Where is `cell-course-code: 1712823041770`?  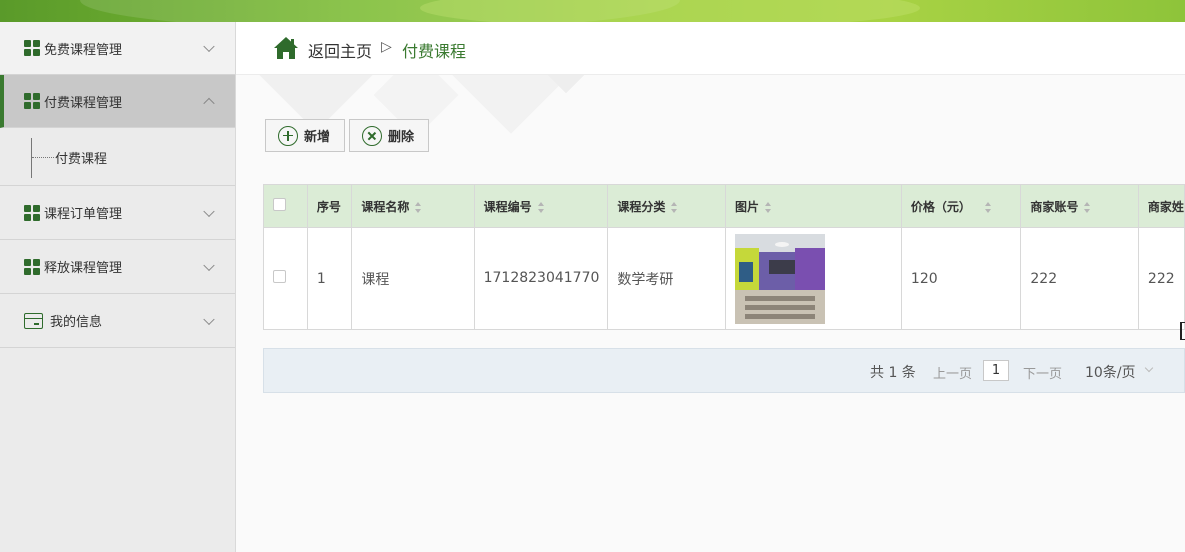 cell-course-code: 1712823041770 is located at coordinates (541, 278).